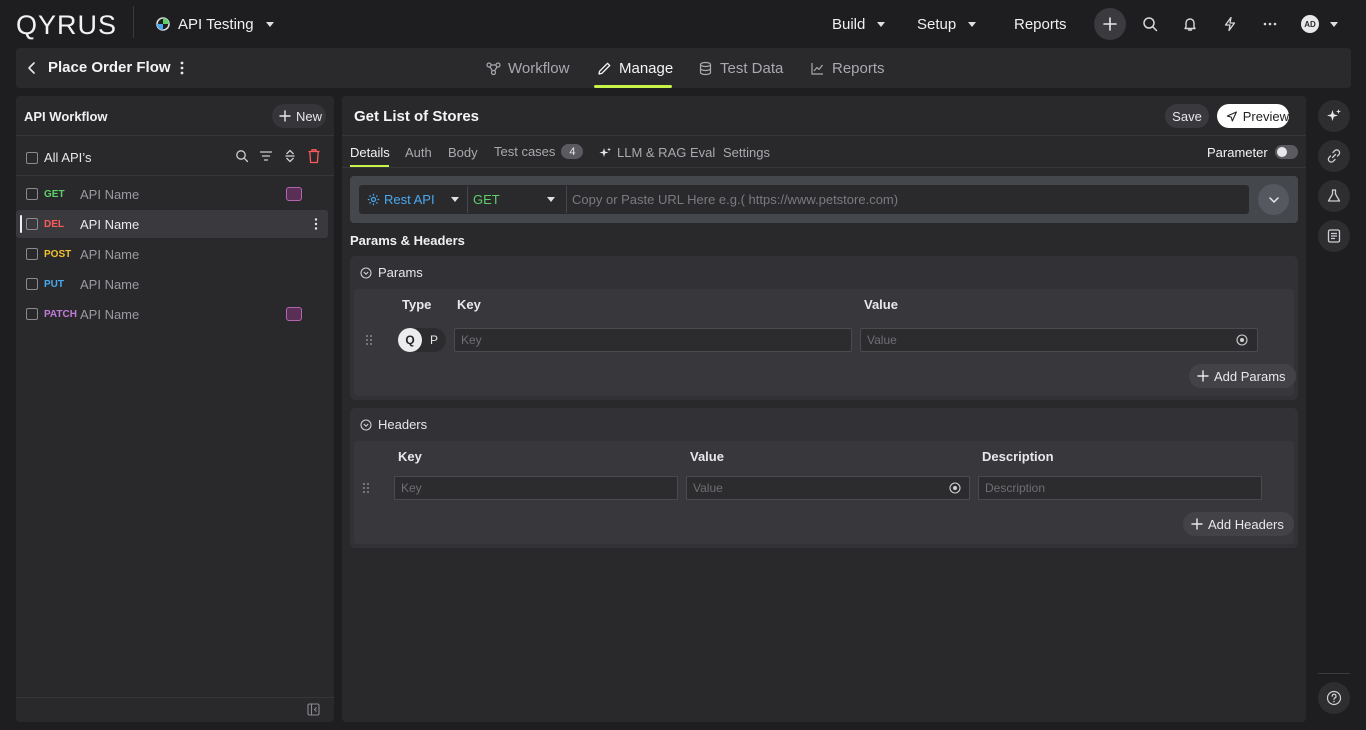 The image size is (1366, 730). I want to click on param-key-input: Key, so click(653, 340).